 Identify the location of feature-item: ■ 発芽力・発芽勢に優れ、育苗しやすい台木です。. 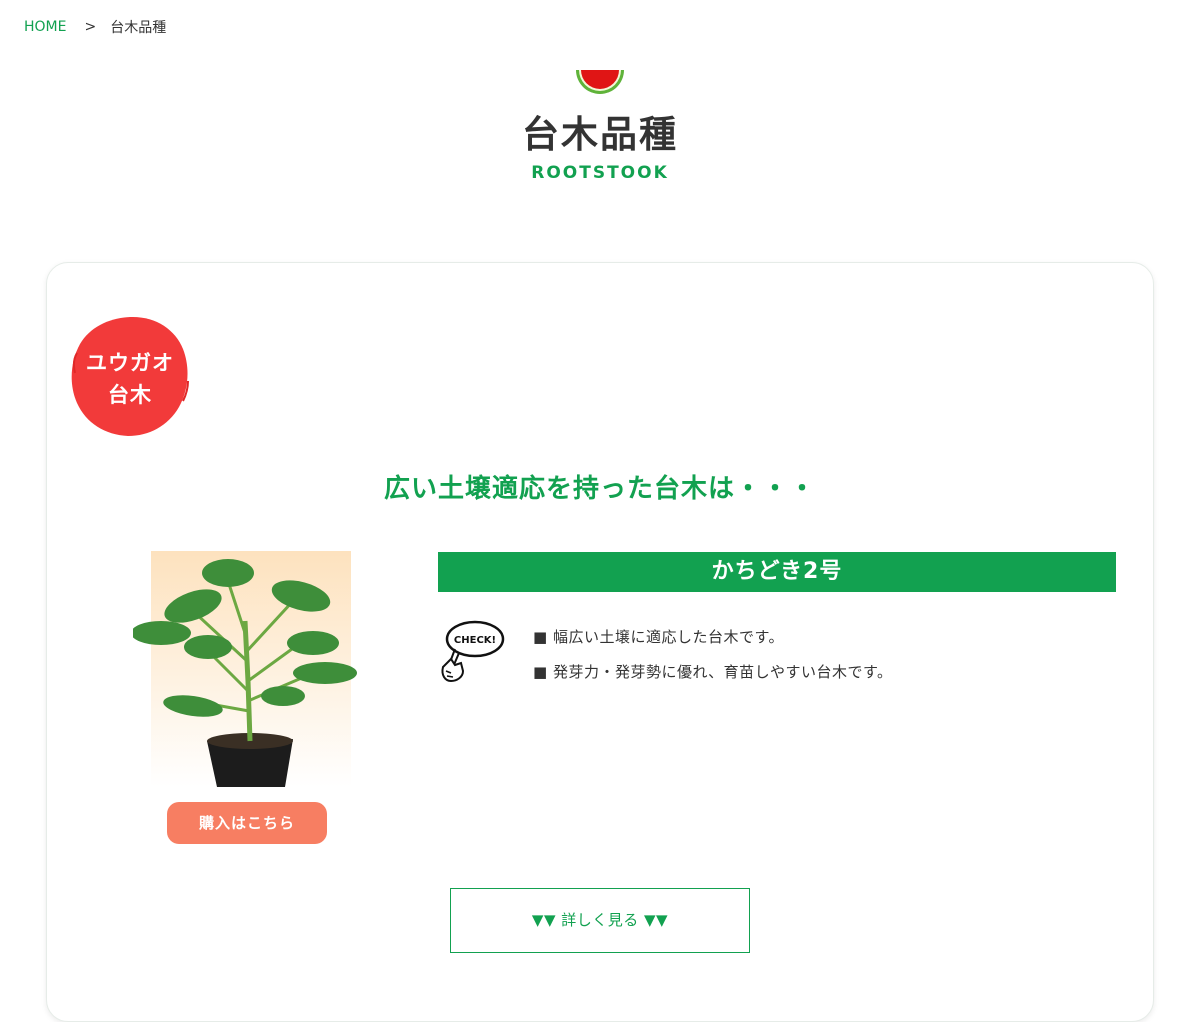
(713, 672).